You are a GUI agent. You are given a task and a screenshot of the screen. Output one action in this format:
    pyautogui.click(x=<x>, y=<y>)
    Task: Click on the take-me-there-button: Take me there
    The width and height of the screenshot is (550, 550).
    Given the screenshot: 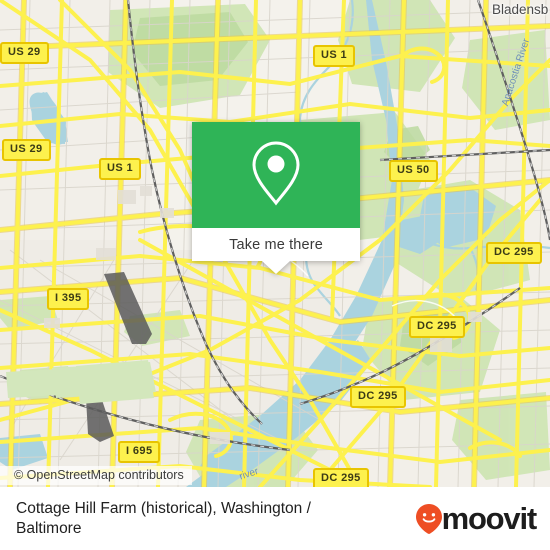 What is the action you would take?
    pyautogui.click(x=276, y=245)
    